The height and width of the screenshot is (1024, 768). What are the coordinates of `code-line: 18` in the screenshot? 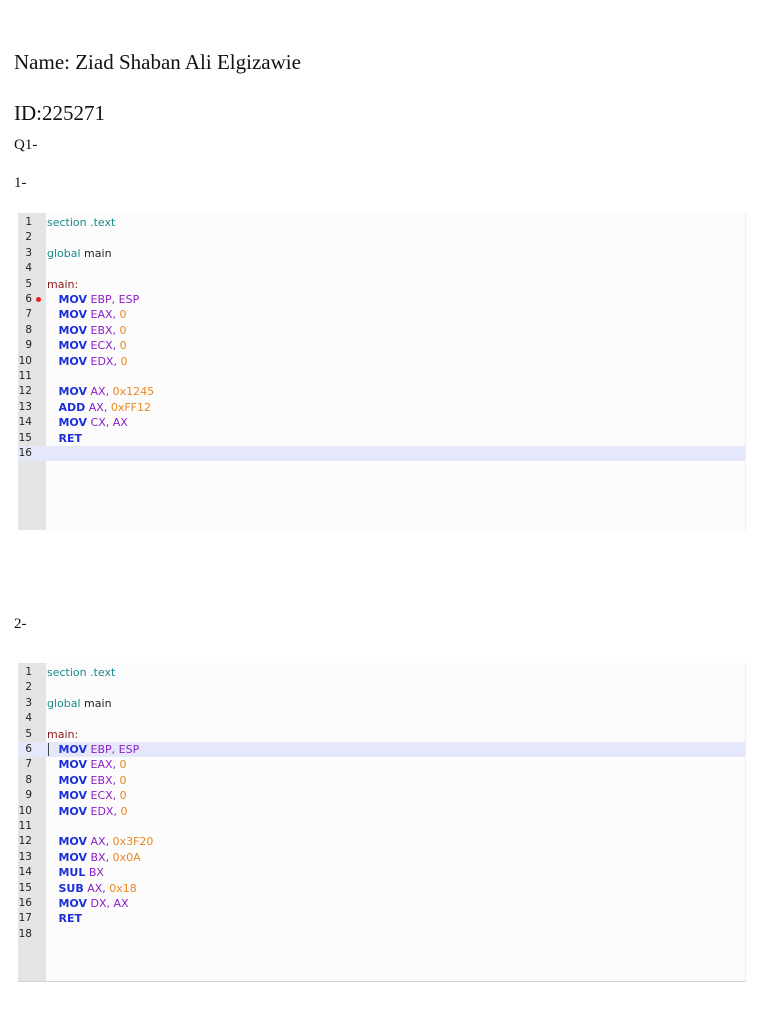 It's located at (381, 934).